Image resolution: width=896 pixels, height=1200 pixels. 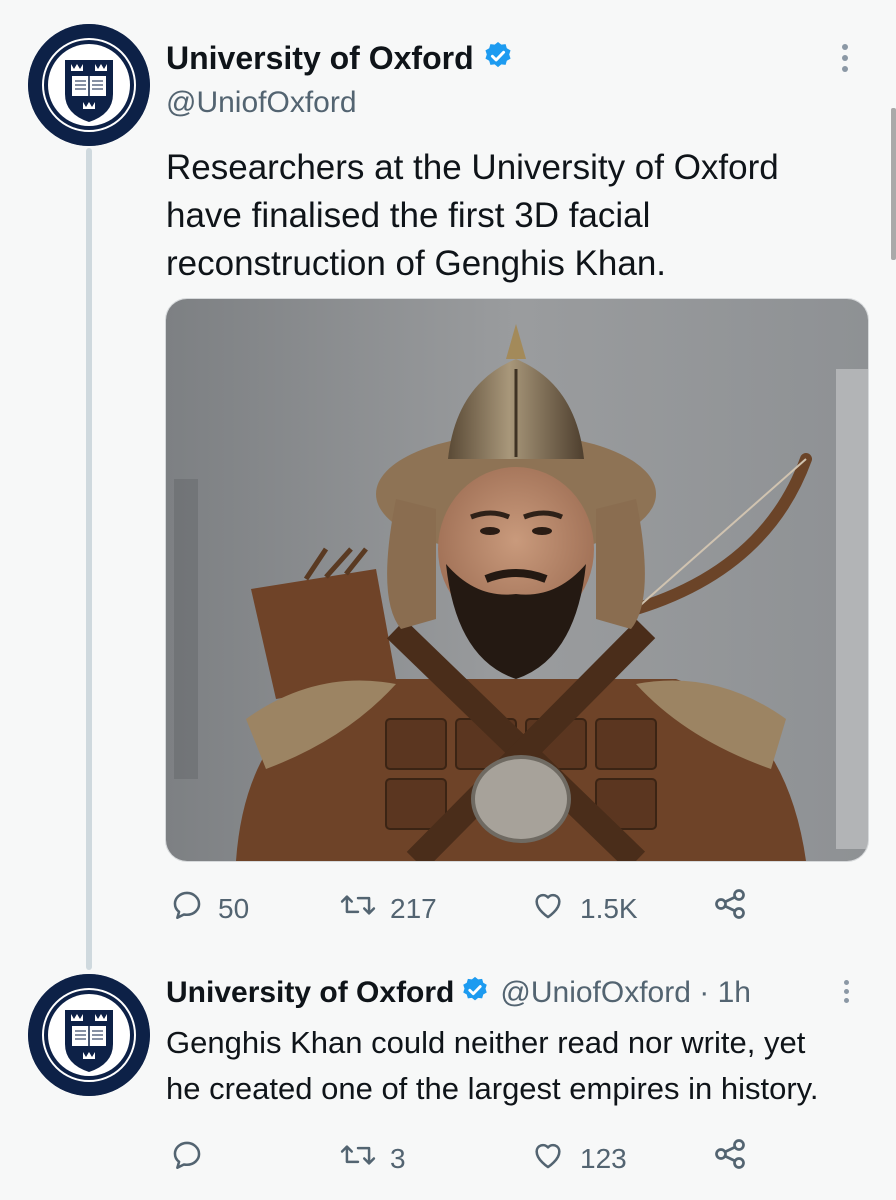 What do you see at coordinates (408, 215) in the screenshot?
I see `tweet-text-line: have finalised the first 3D facial` at bounding box center [408, 215].